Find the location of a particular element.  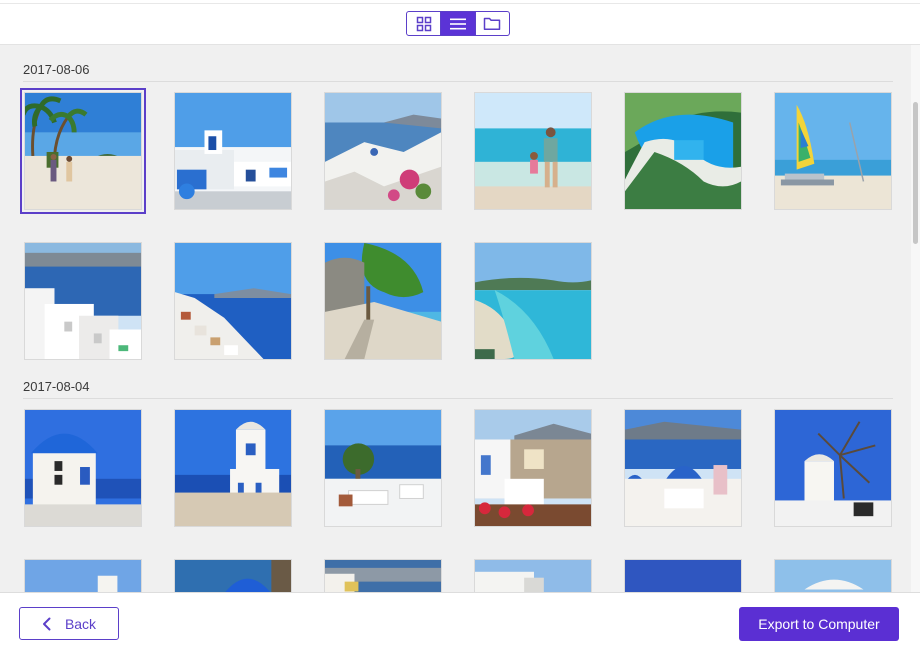

deep-blue-sky-photo is located at coordinates (683, 576).